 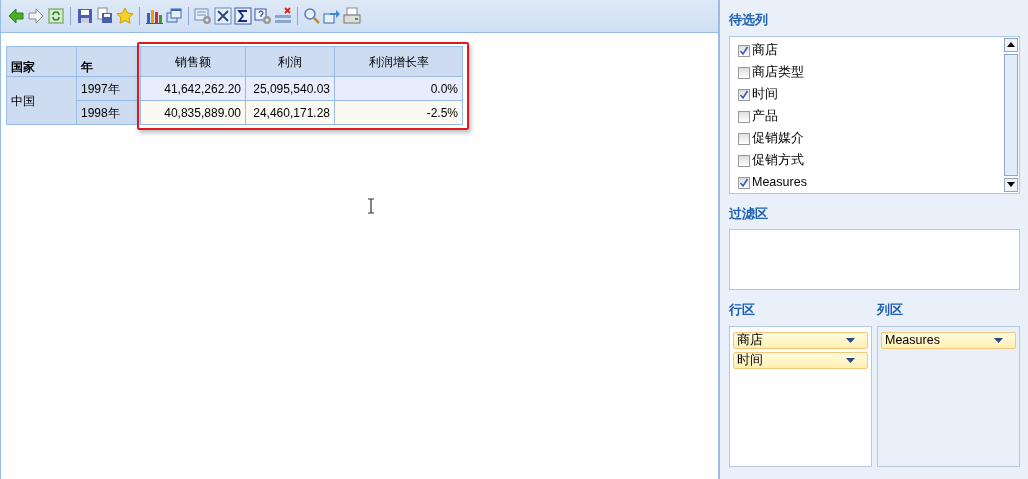 What do you see at coordinates (174, 16) in the screenshot?
I see `windows-icon` at bounding box center [174, 16].